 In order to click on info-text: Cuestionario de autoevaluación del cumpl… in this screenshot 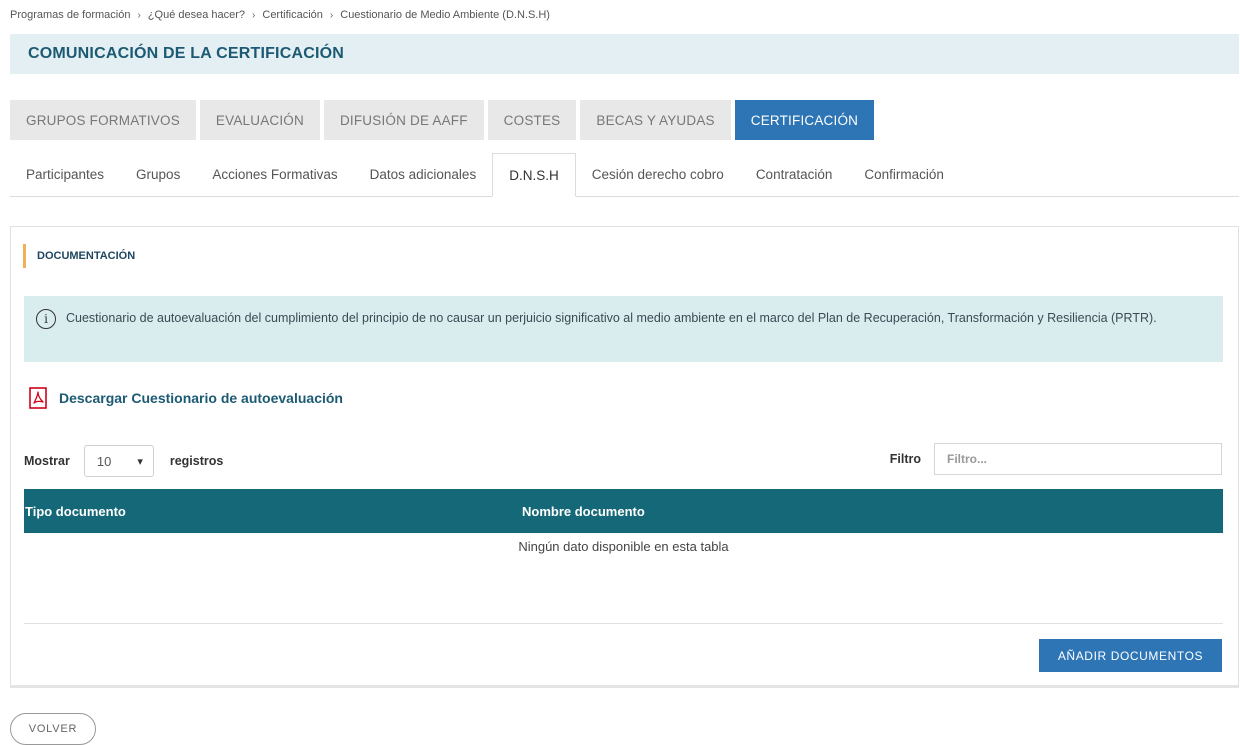, I will do `click(611, 318)`.